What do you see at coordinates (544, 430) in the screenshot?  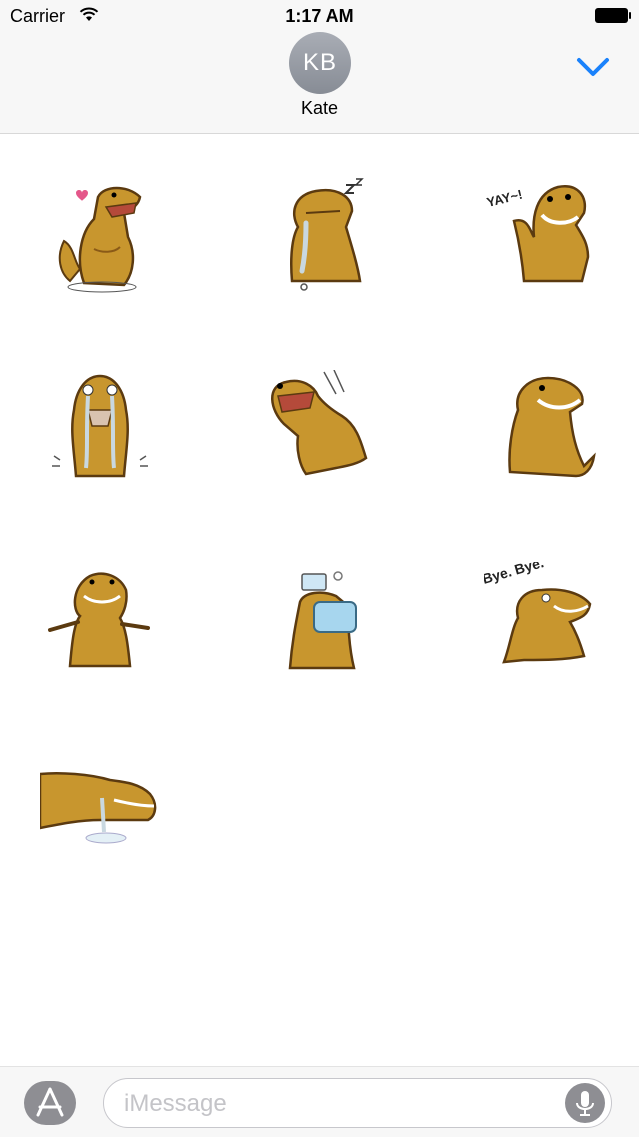 I see `sticker-grin` at bounding box center [544, 430].